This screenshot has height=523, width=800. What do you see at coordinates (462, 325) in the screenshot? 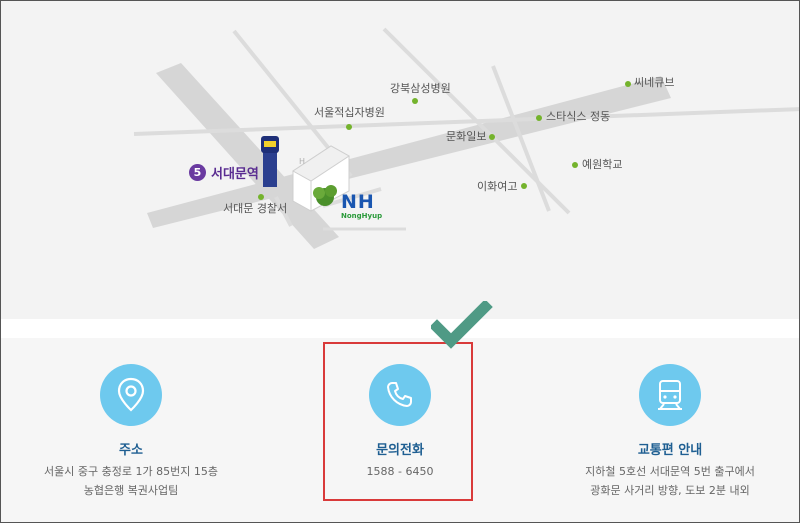
I see `checkmark-icon` at bounding box center [462, 325].